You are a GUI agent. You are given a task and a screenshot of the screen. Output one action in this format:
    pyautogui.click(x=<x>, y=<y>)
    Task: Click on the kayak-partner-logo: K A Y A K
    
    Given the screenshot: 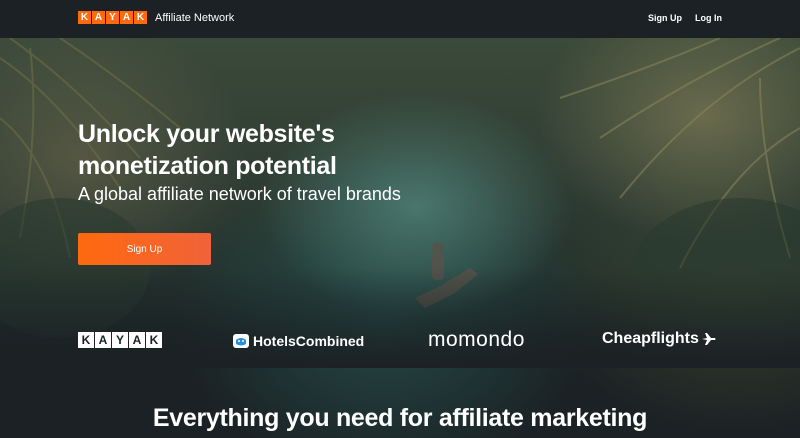 What is the action you would take?
    pyautogui.click(x=120, y=340)
    